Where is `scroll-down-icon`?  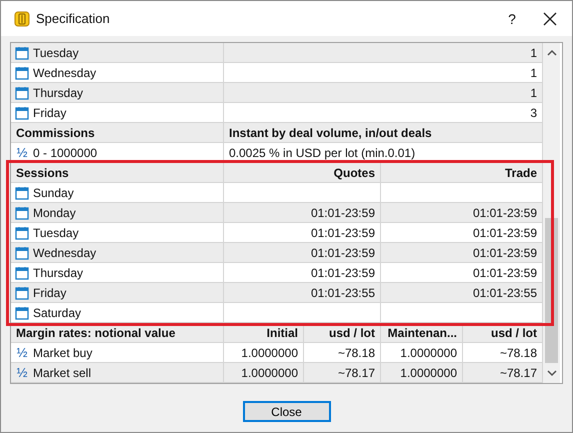
scroll-down-icon is located at coordinates (551, 373).